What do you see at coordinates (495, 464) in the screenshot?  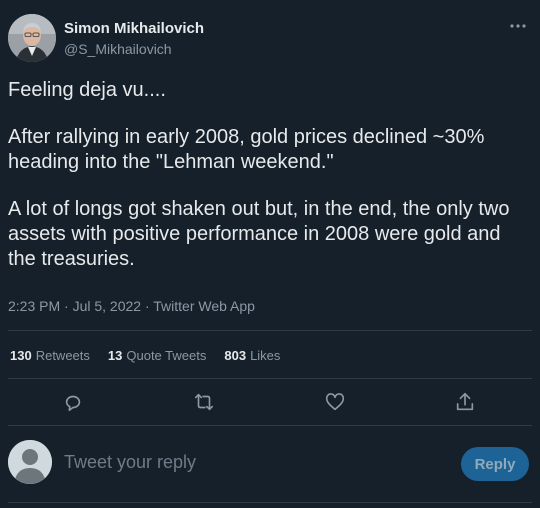 I see `reply-button: Reply` at bounding box center [495, 464].